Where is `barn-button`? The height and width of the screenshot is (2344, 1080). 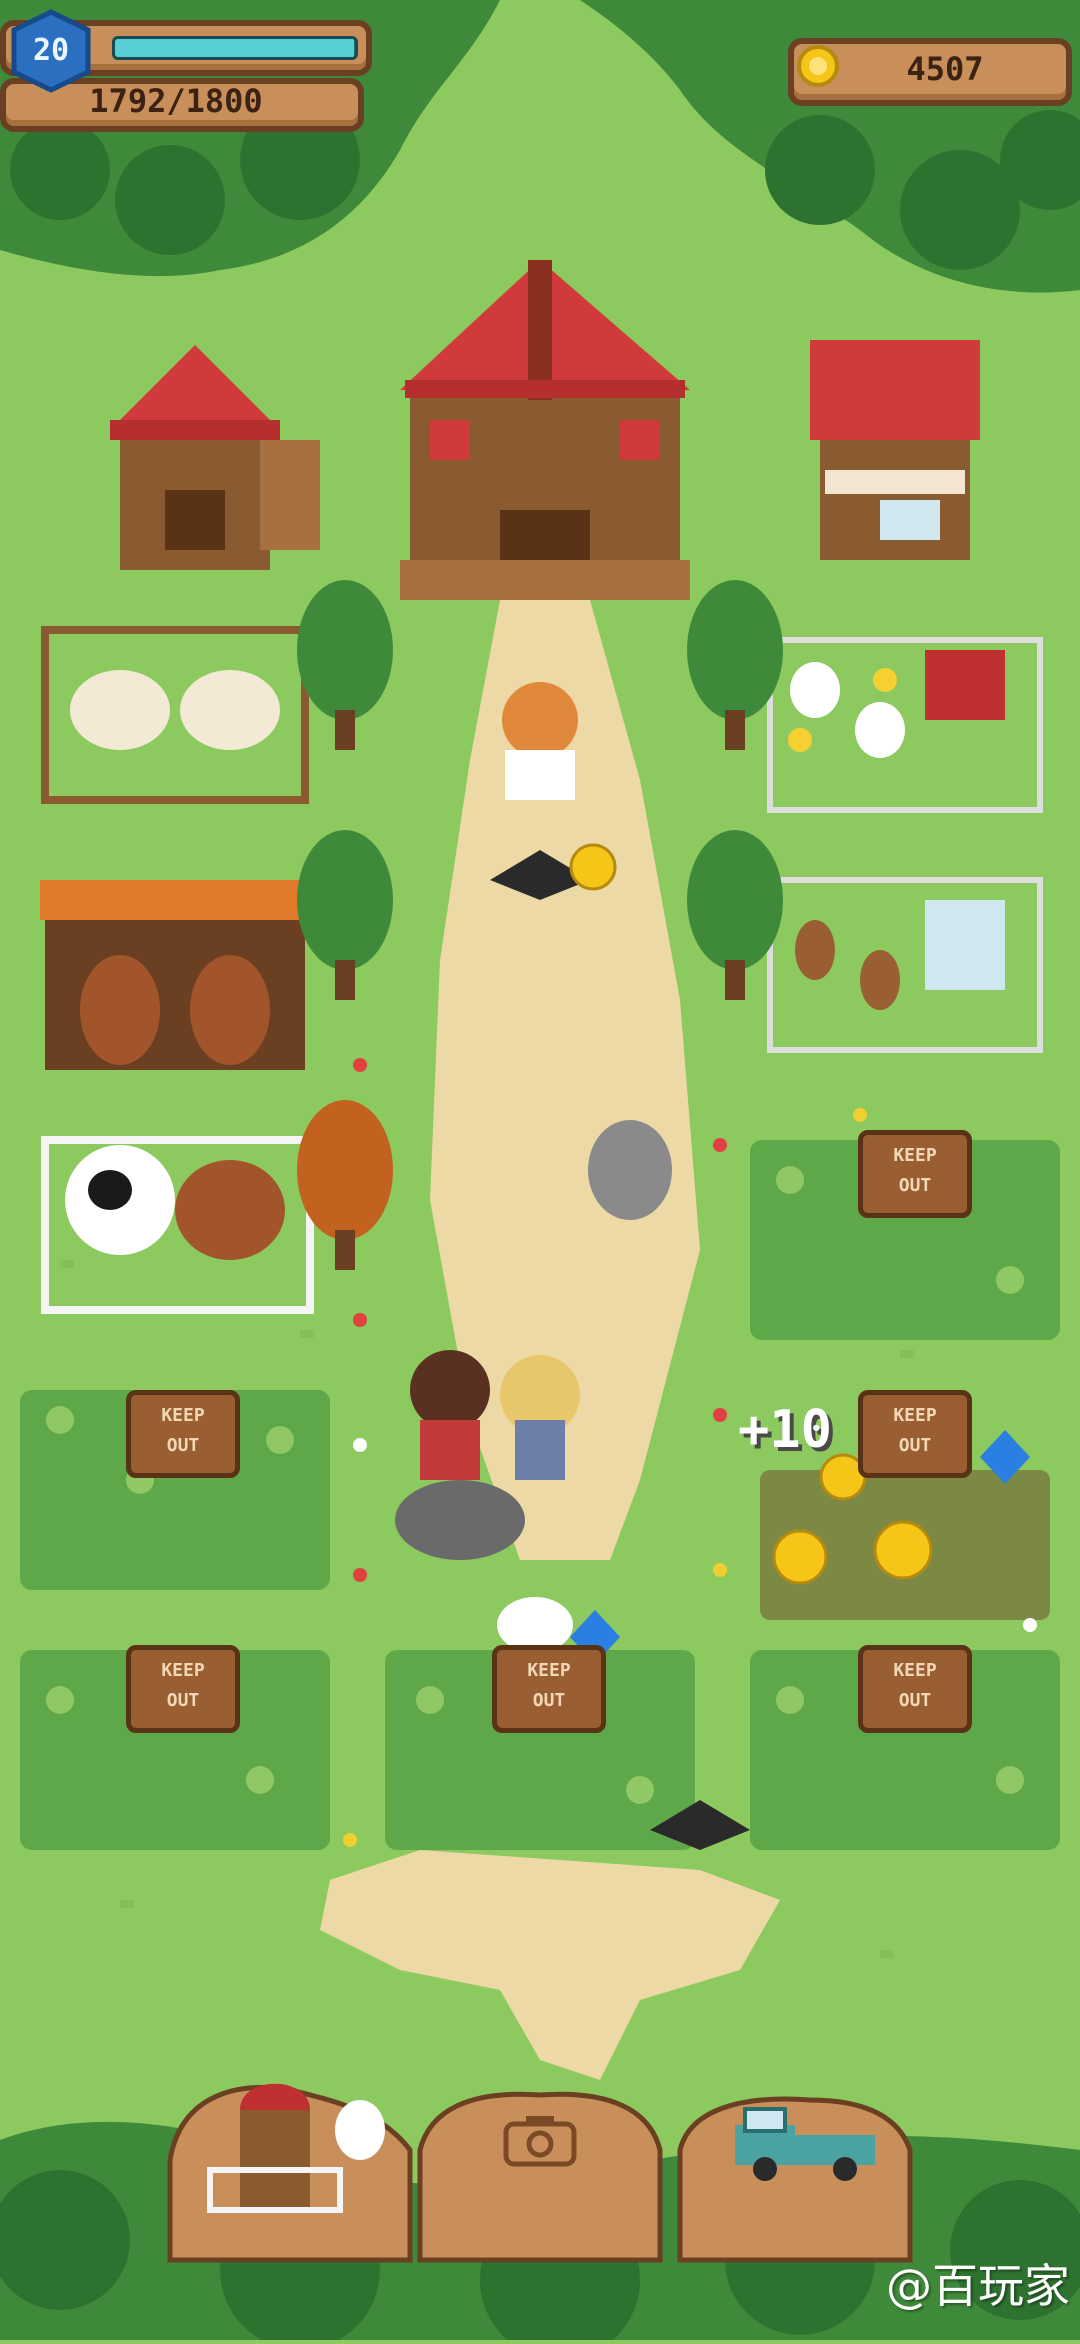
barn-button is located at coordinates (300, 2140).